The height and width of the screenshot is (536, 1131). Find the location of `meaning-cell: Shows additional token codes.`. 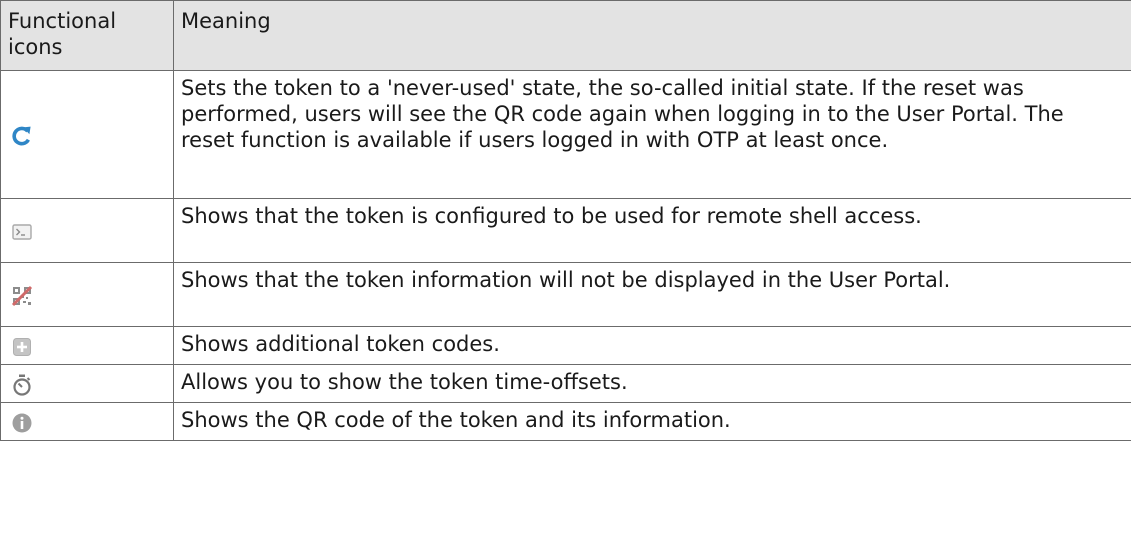

meaning-cell: Shows additional token codes. is located at coordinates (652, 345).